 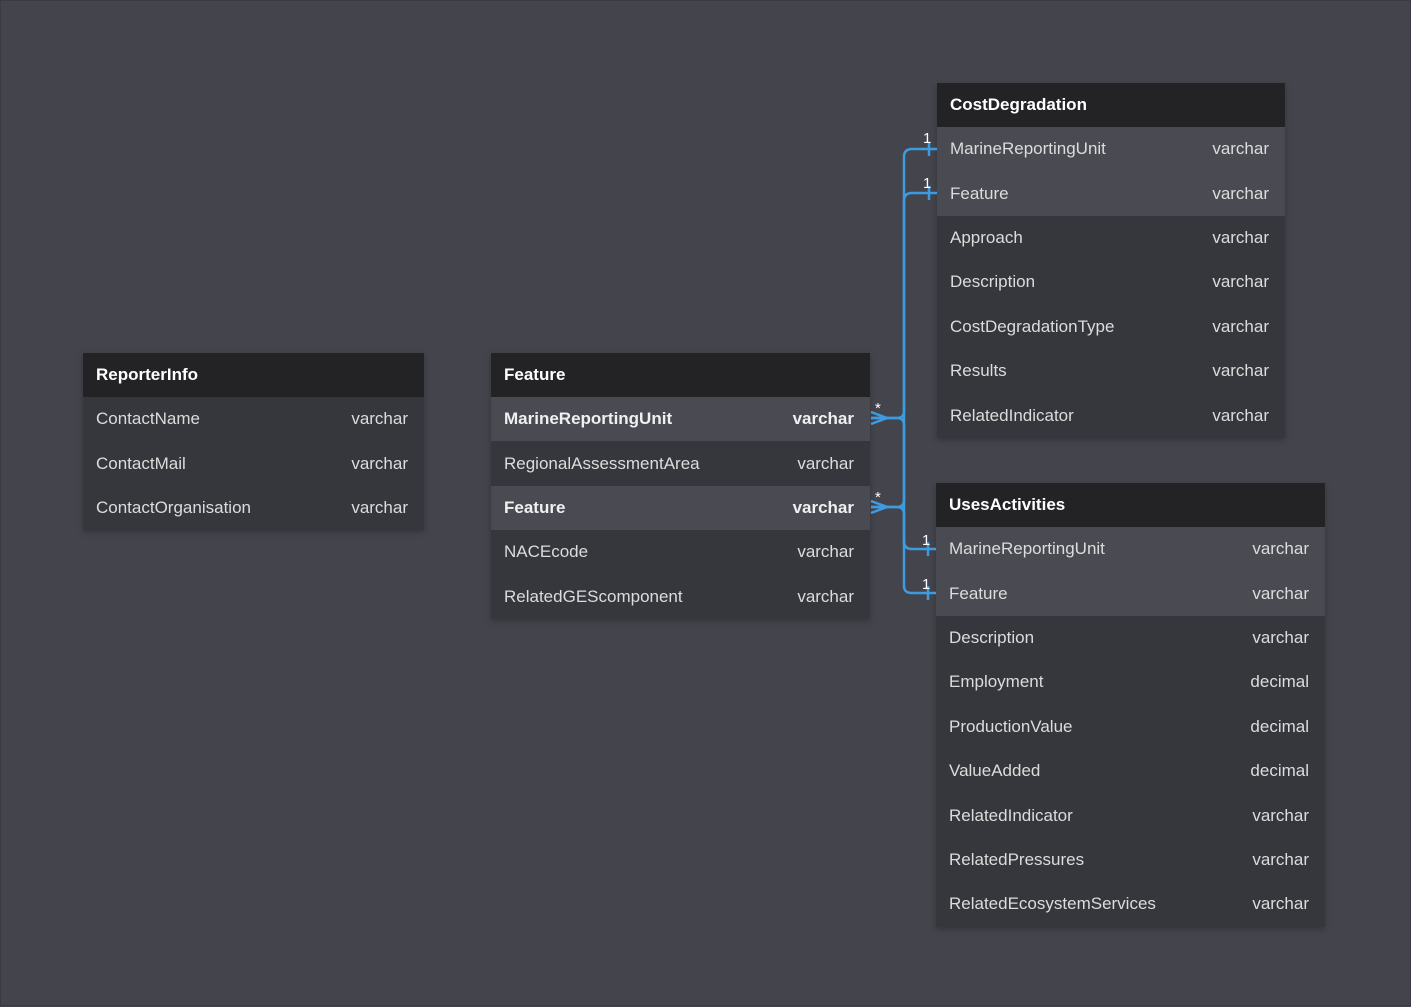 What do you see at coordinates (1011, 726) in the screenshot?
I see `column-name: ProductionValue` at bounding box center [1011, 726].